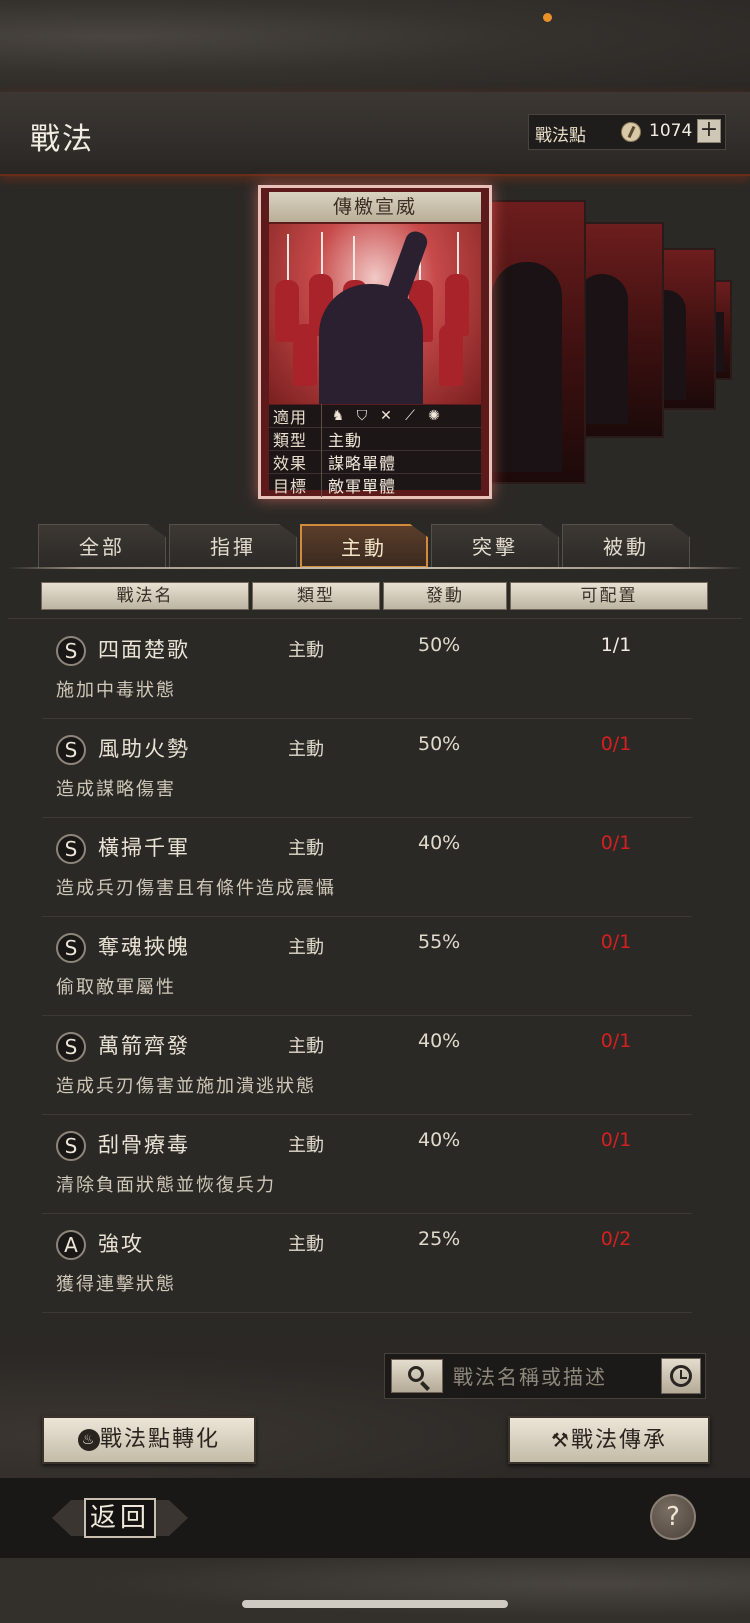 The height and width of the screenshot is (1623, 750). I want to click on tactic-card-back, so click(536, 342).